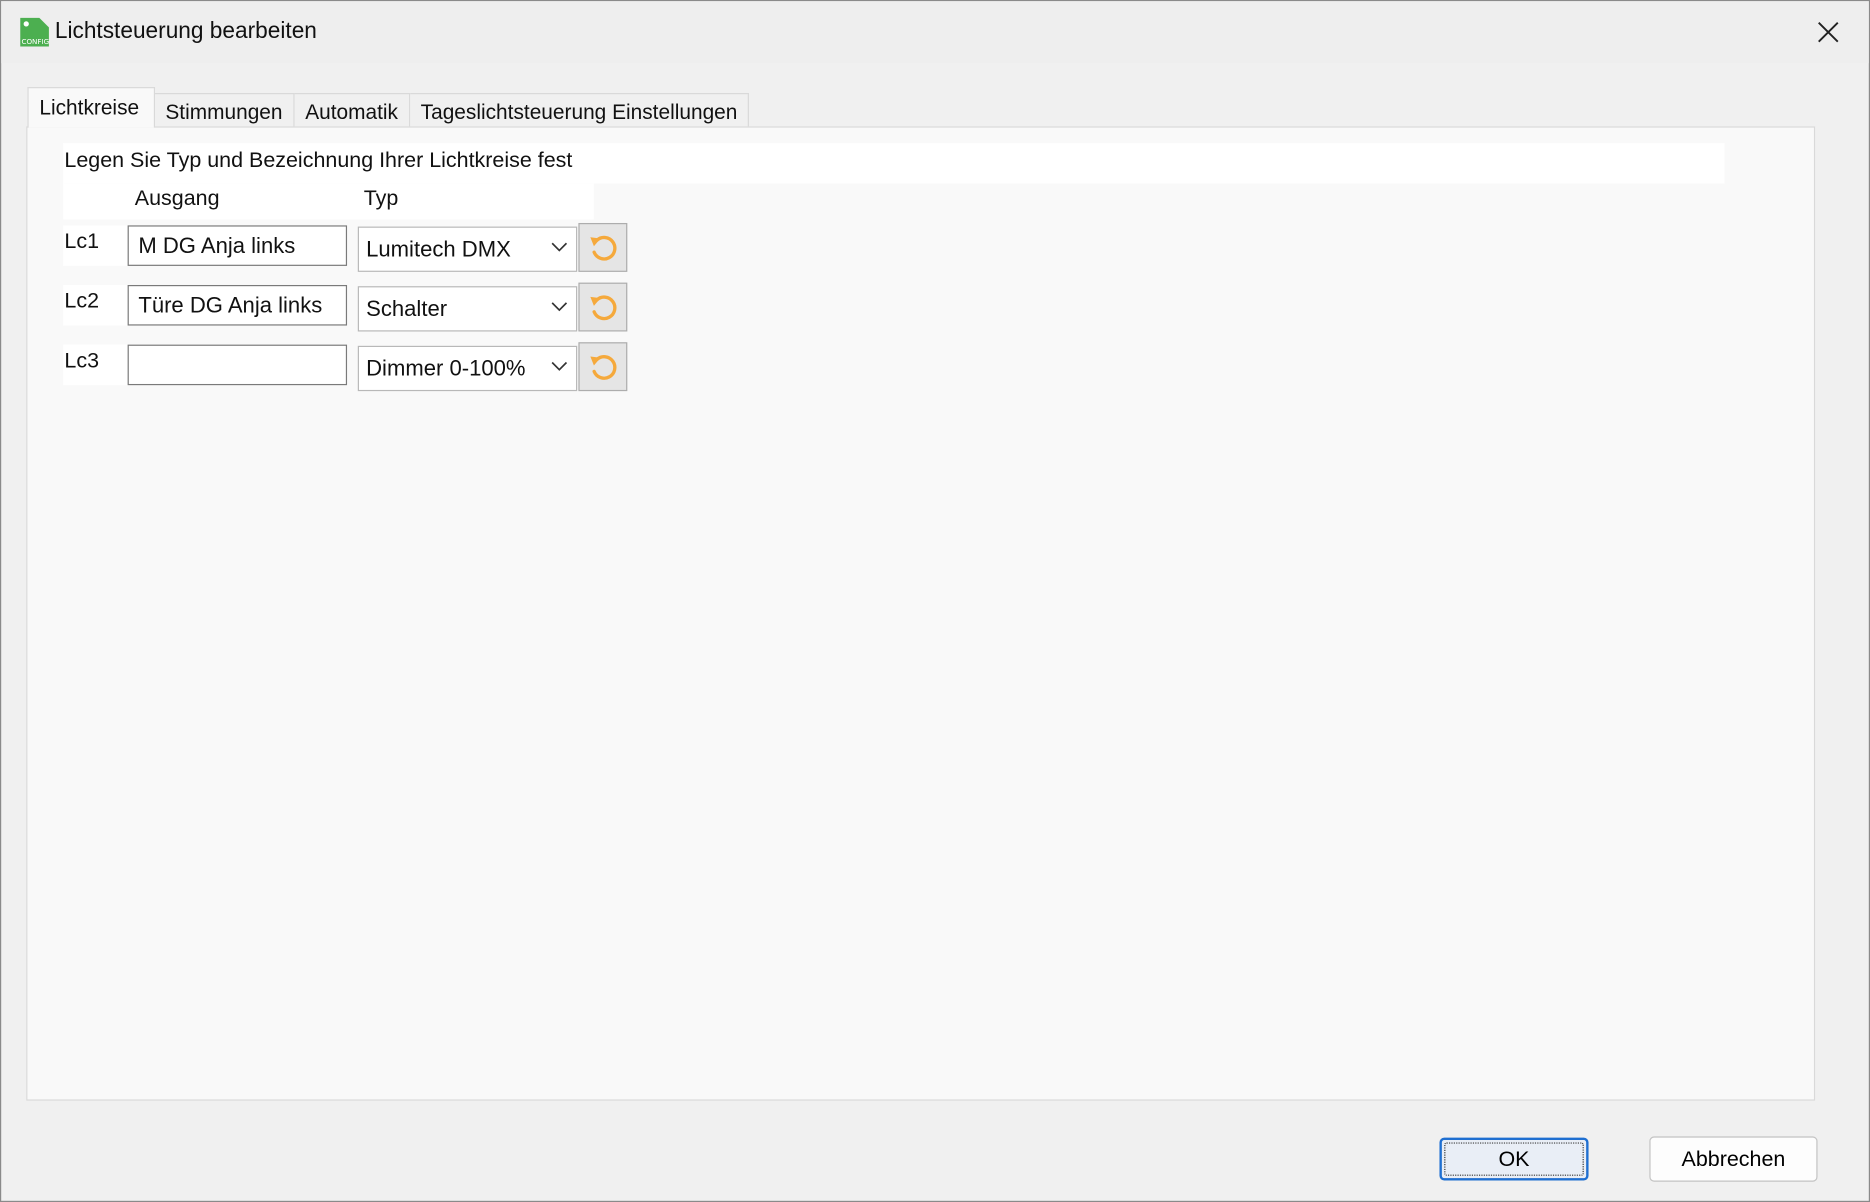 The height and width of the screenshot is (1202, 1870). Describe the element at coordinates (95, 305) in the screenshot. I see `circuit-label: Lc2` at that location.